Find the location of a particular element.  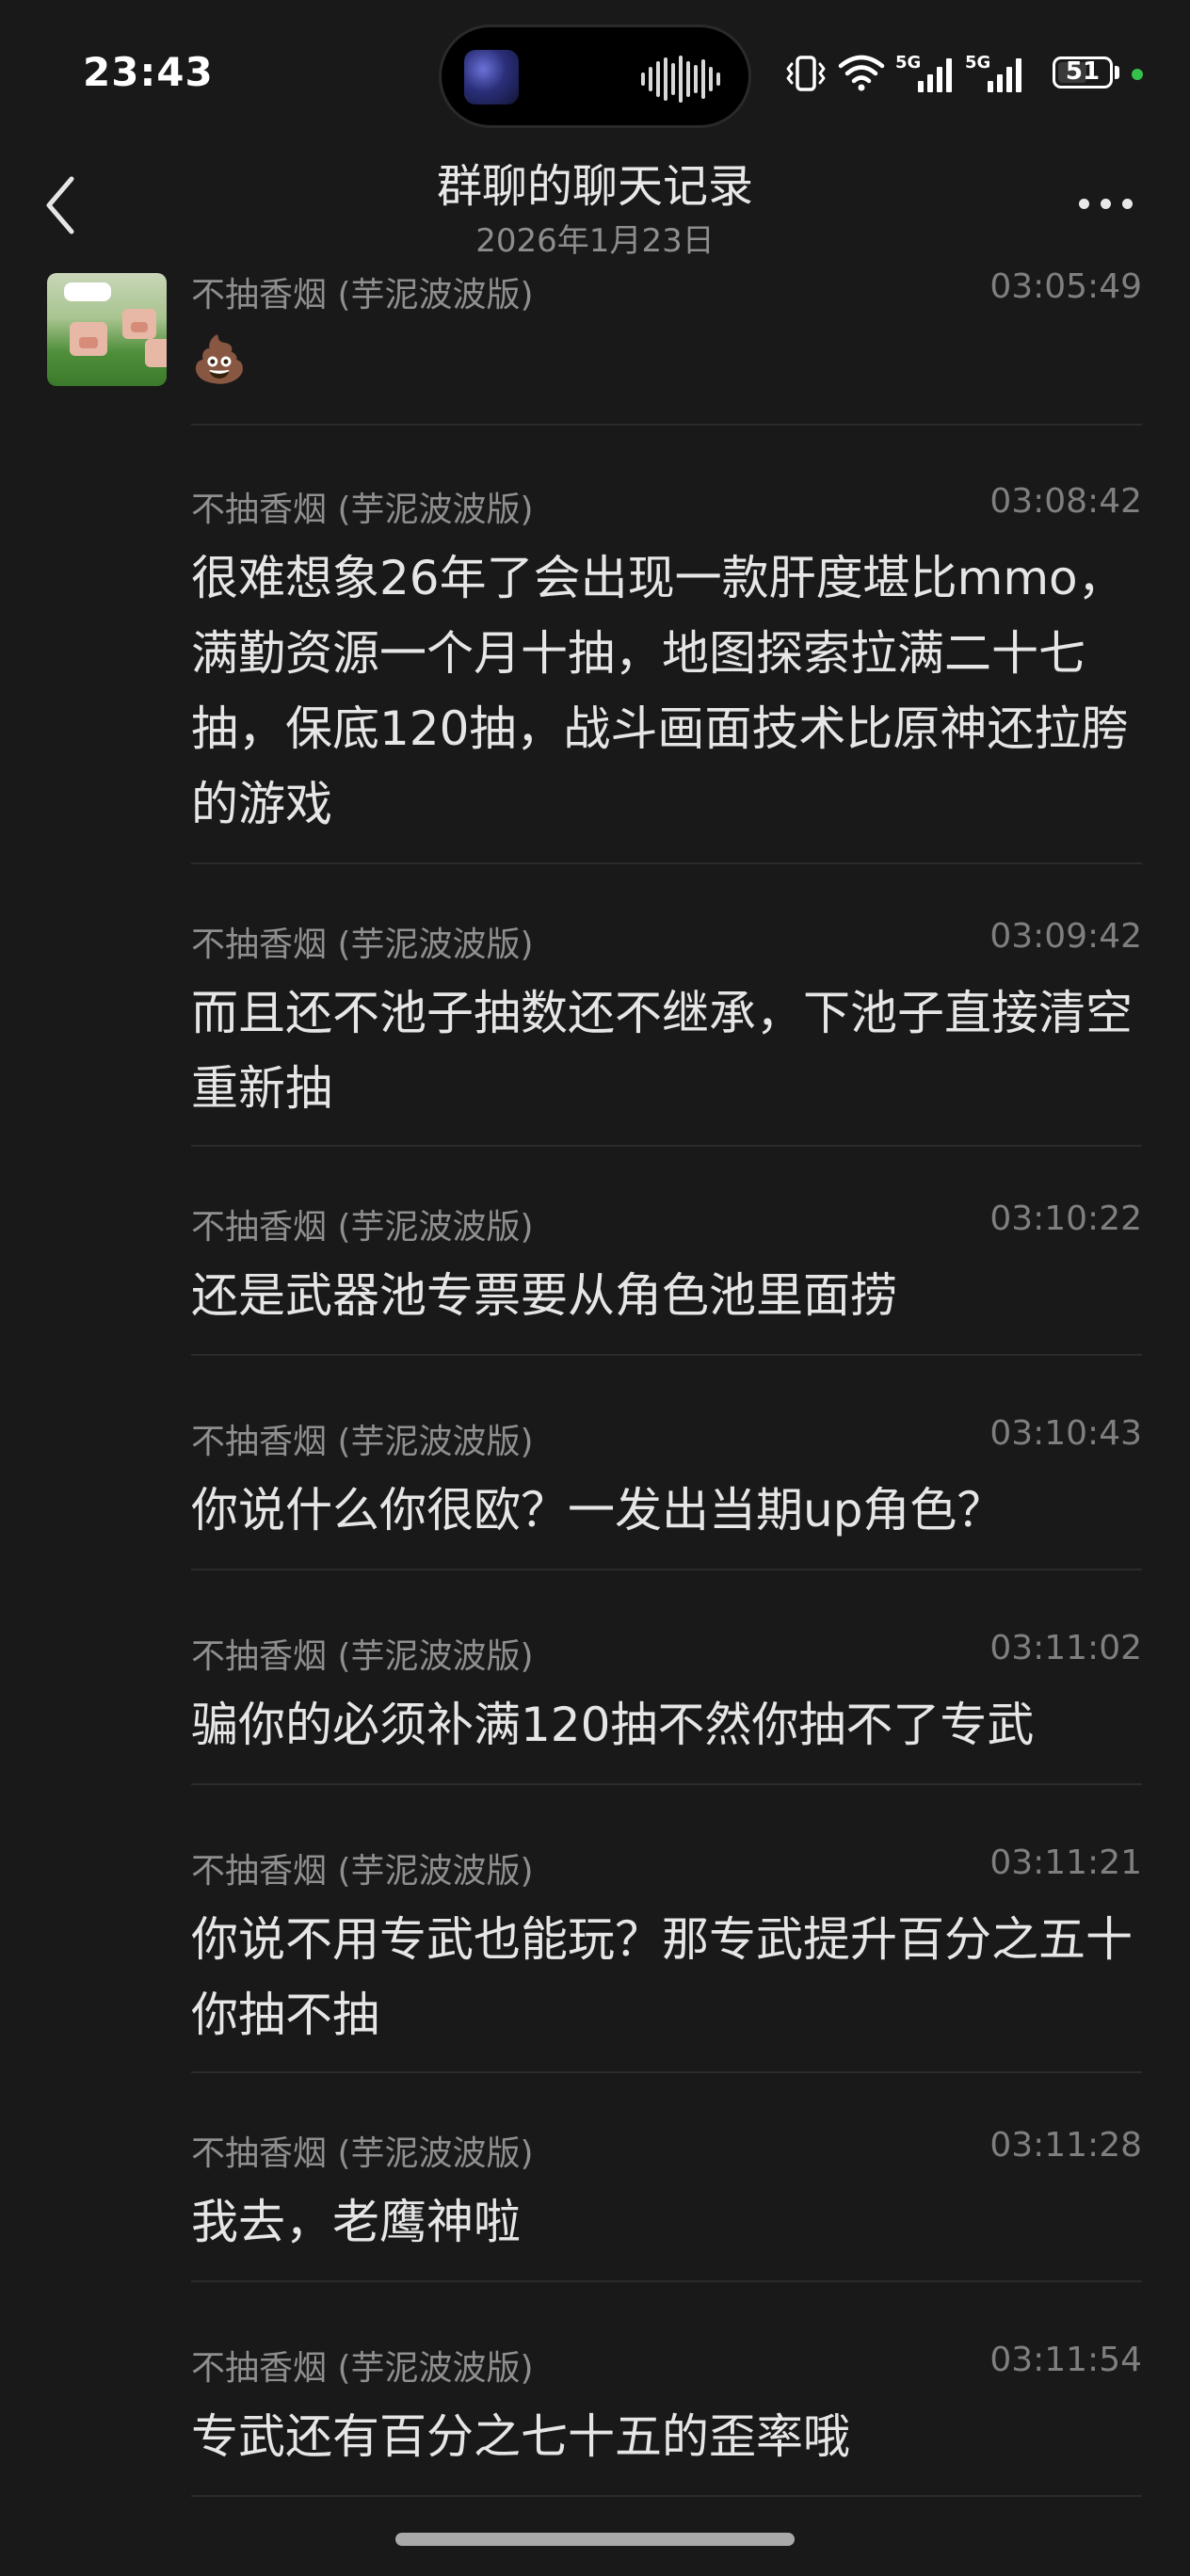

message-item: 不抽香烟 (芋泥波波版) 03:11:54 专武还有百分之七十五的歪率哦 is located at coordinates (666, 2402).